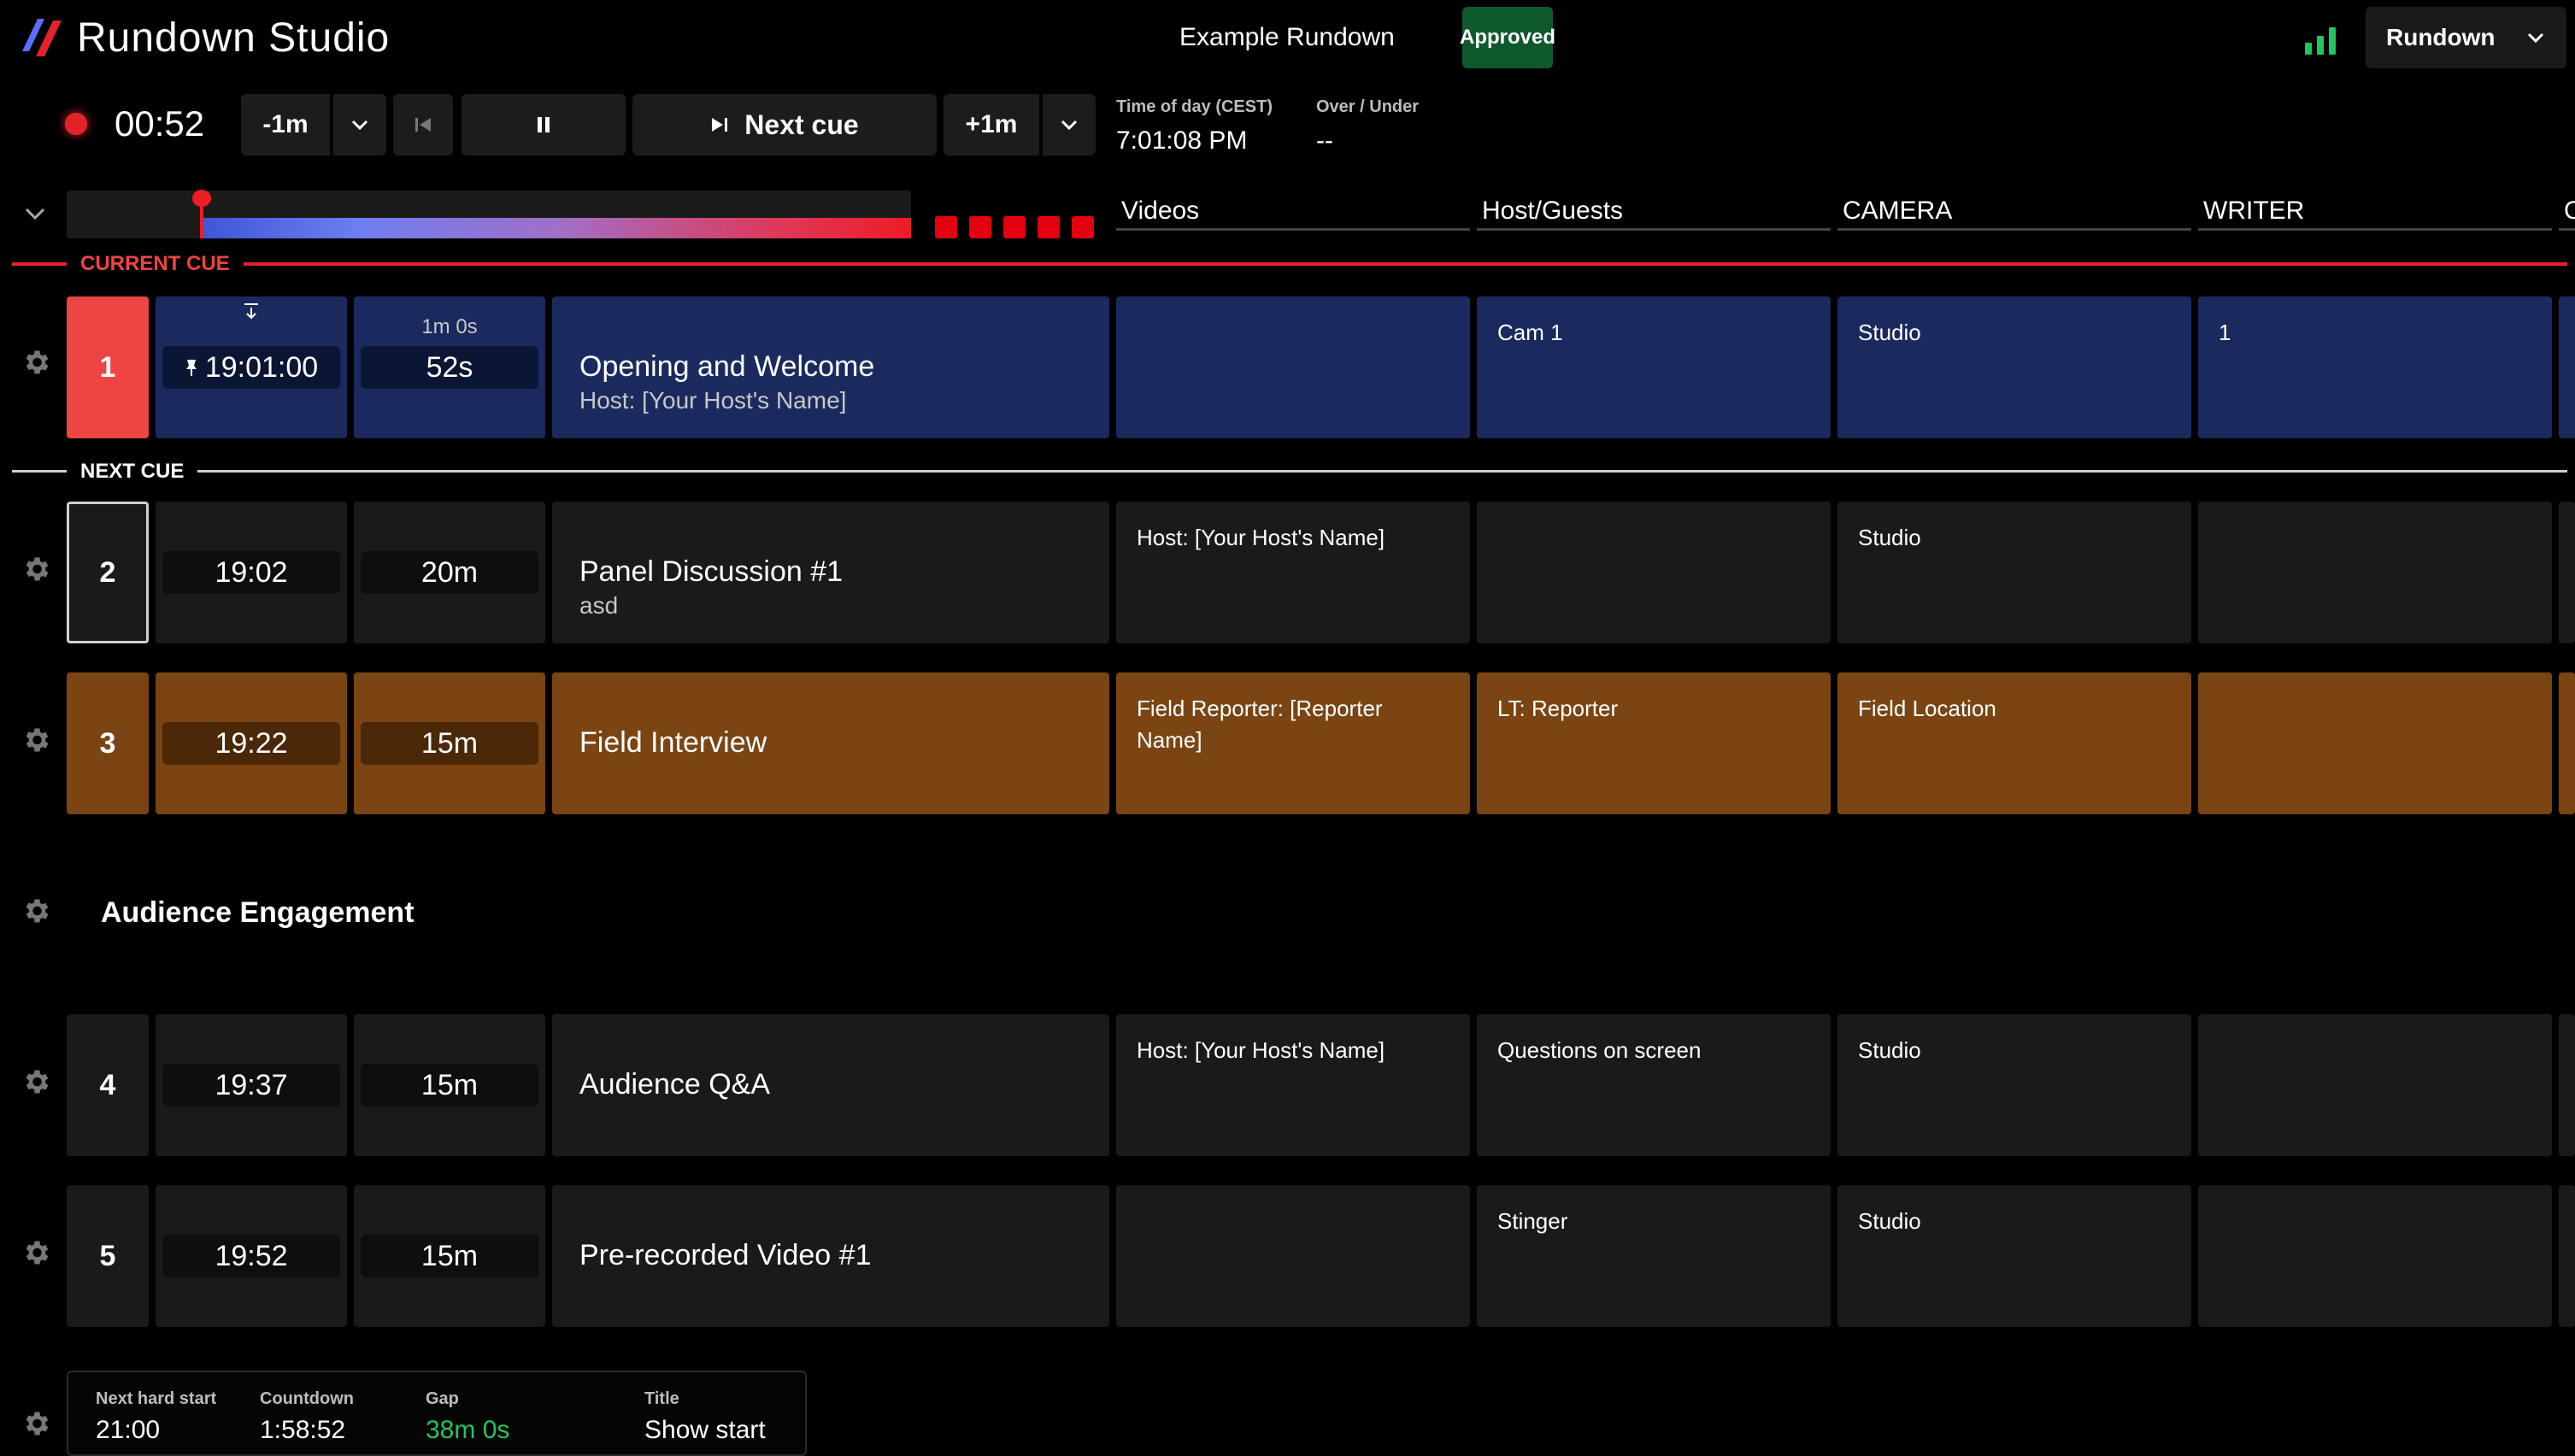  I want to click on next-cue-label: Next cue, so click(801, 125).